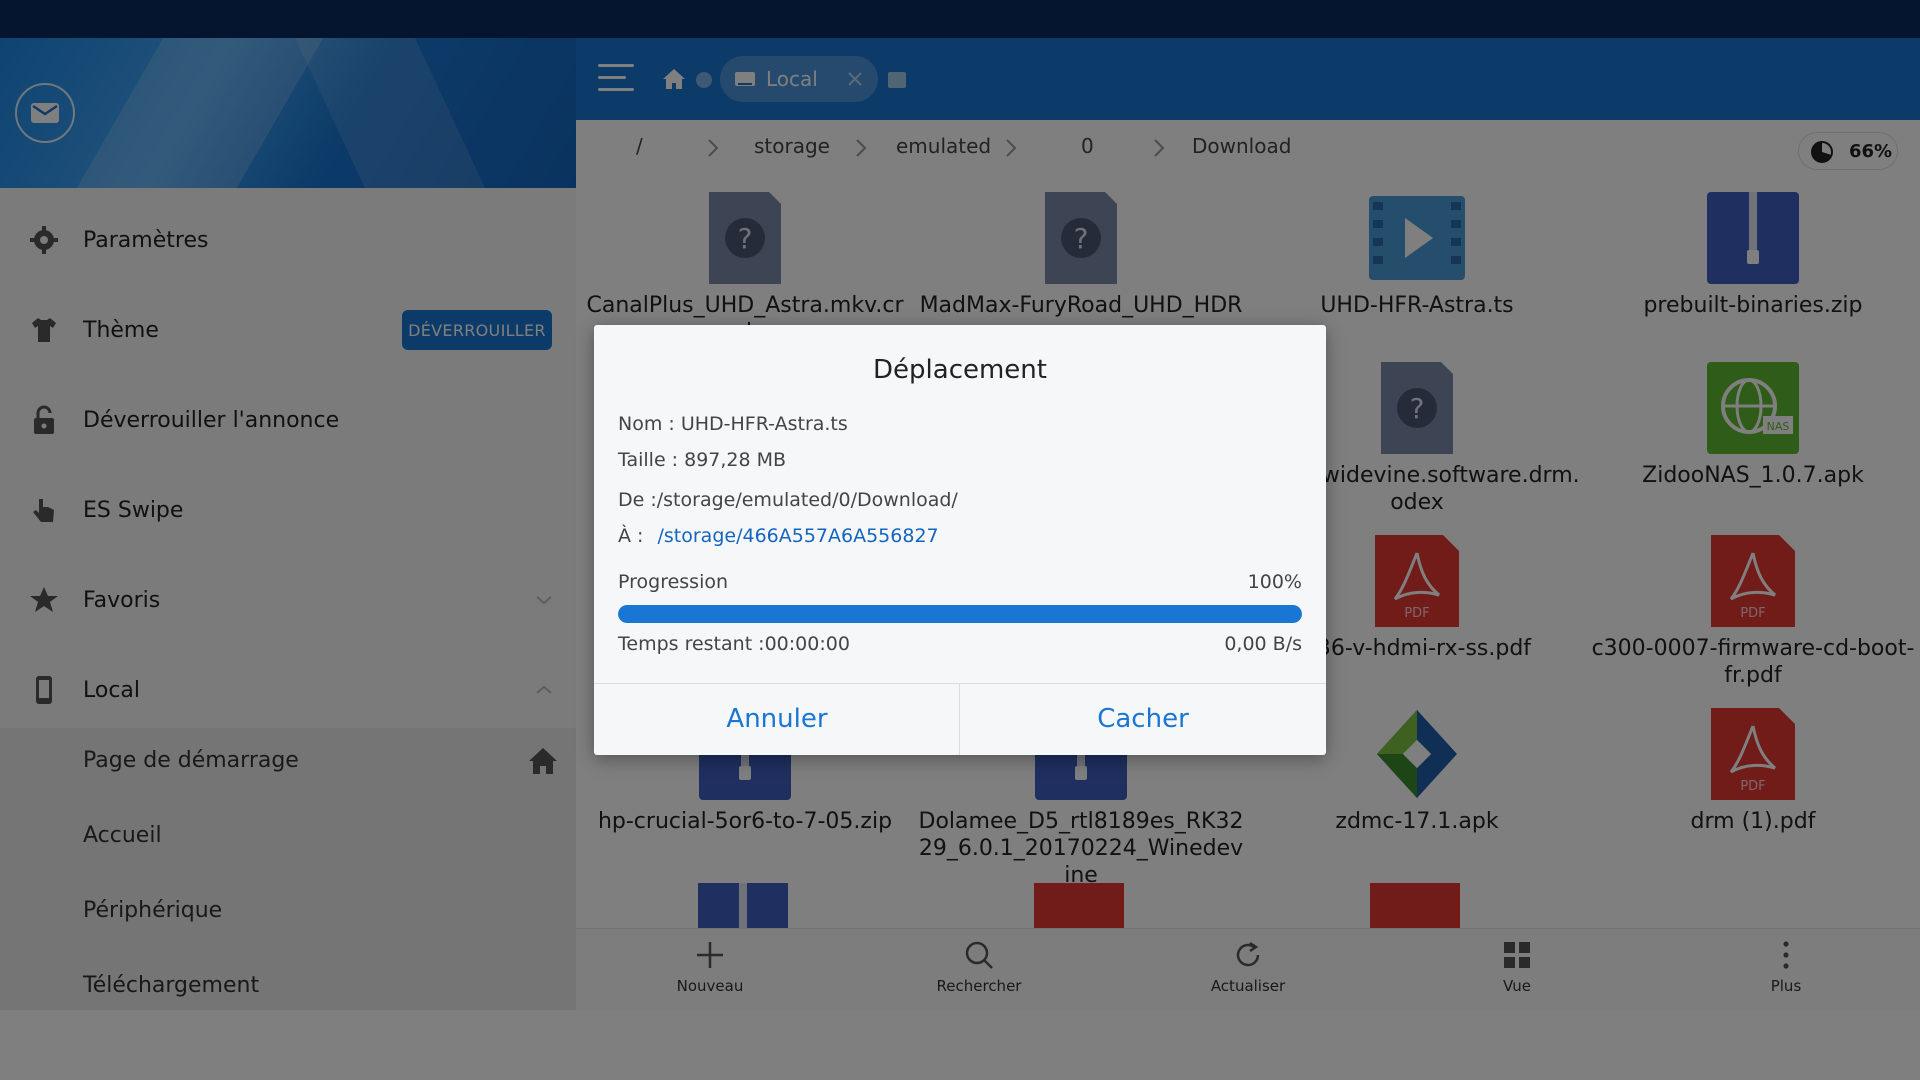 Image resolution: width=1920 pixels, height=1080 pixels. What do you see at coordinates (673, 582) in the screenshot?
I see `progress-label: Progression` at bounding box center [673, 582].